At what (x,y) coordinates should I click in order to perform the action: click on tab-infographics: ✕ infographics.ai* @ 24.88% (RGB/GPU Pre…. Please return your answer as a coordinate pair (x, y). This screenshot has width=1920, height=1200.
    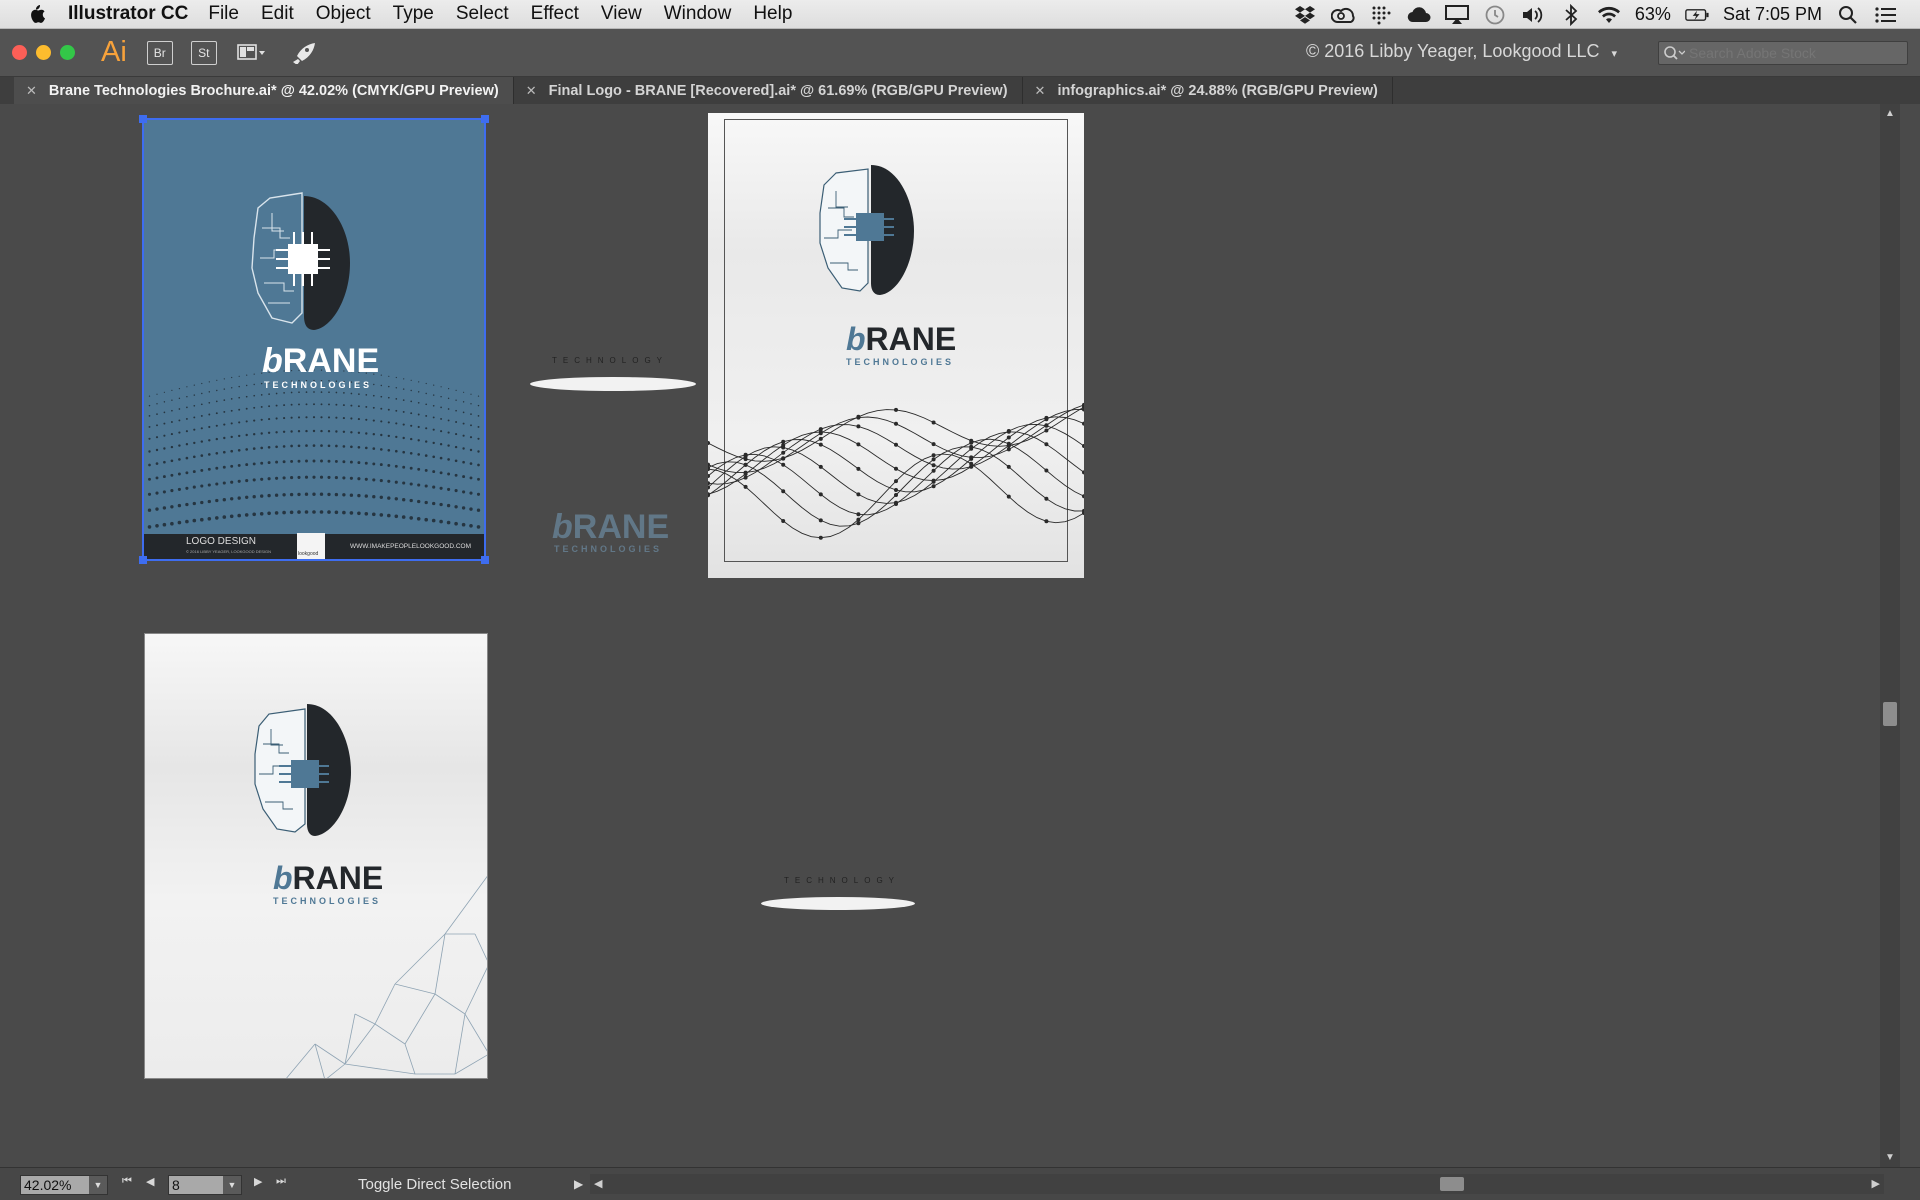
    Looking at the image, I should click on (1208, 90).